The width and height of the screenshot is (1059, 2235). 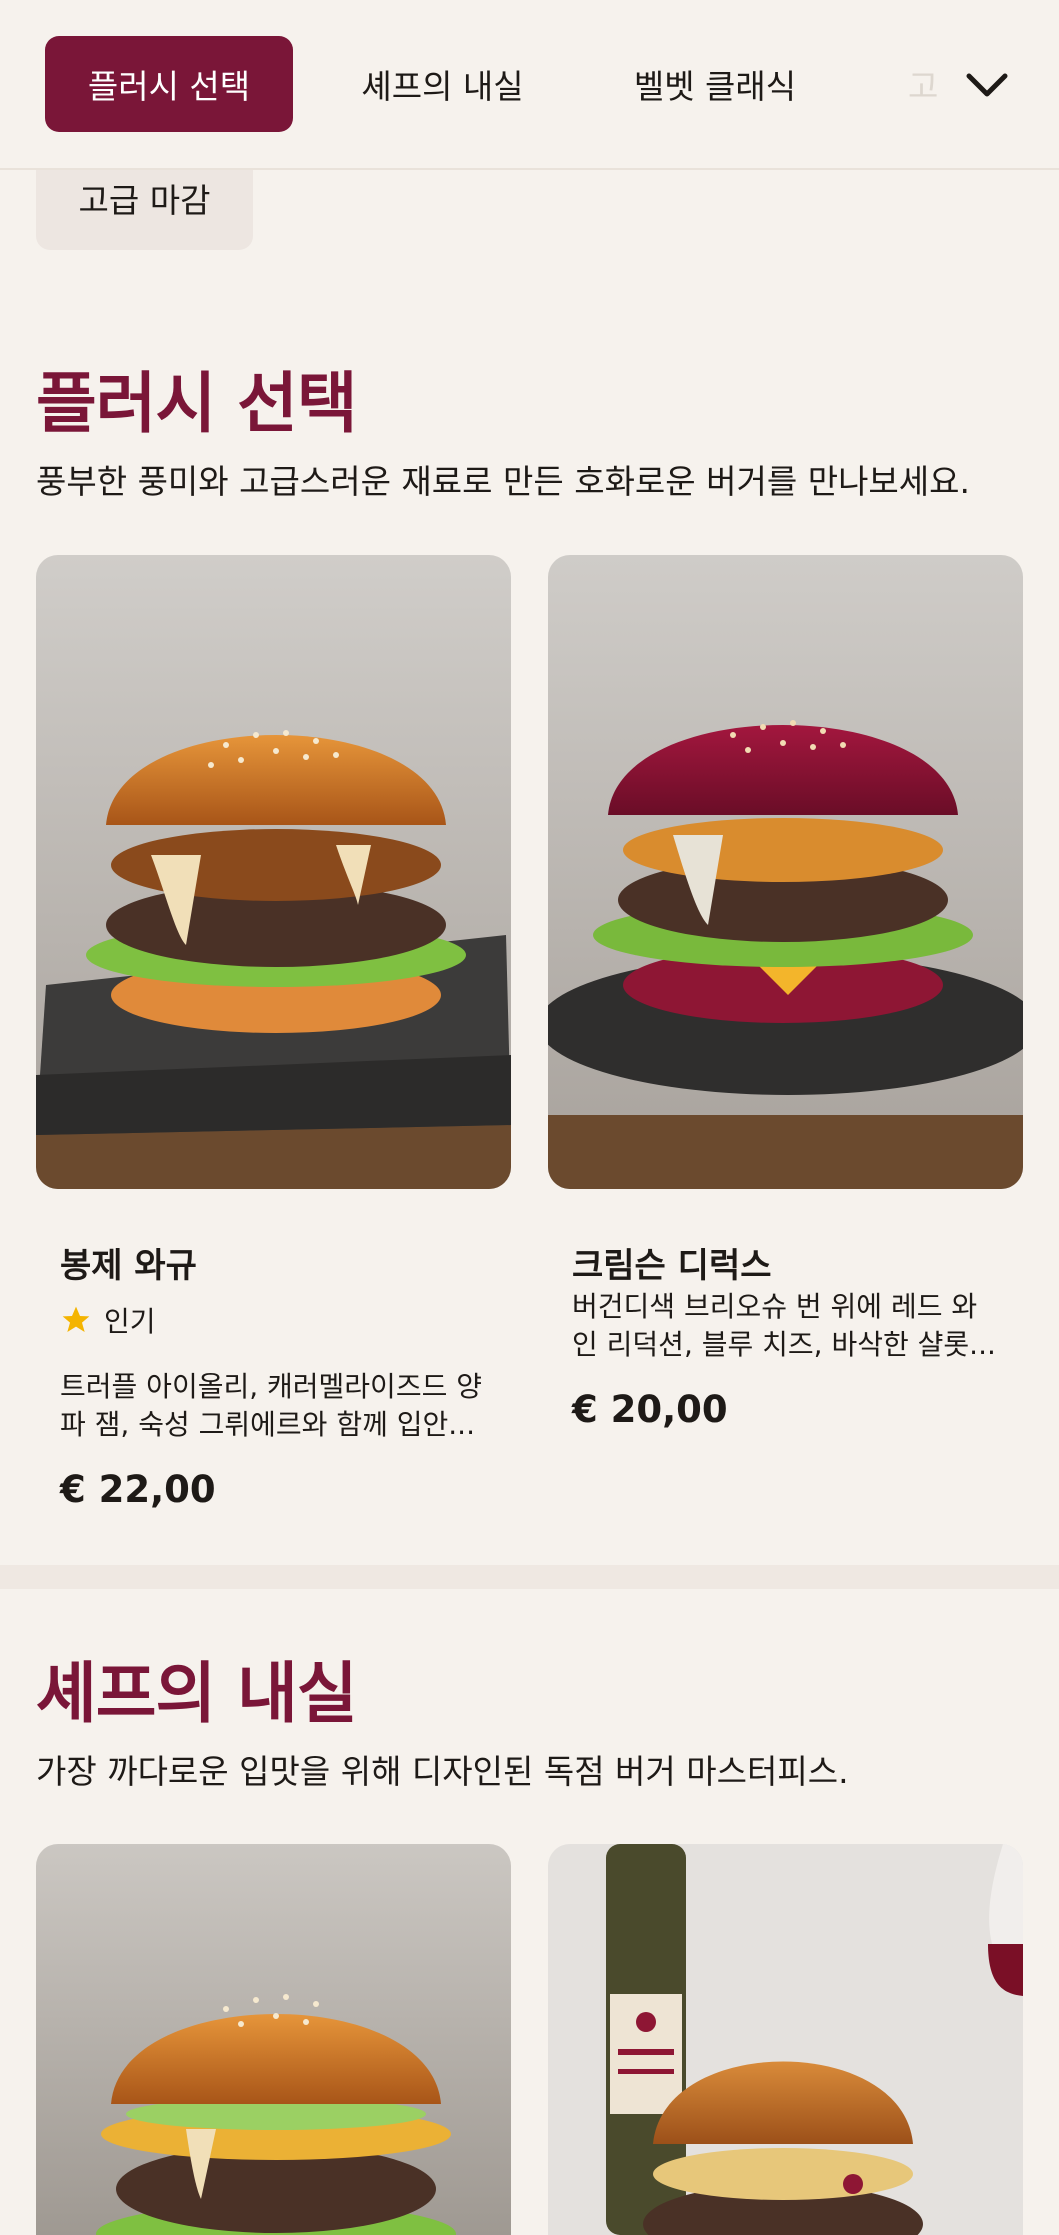 I want to click on tab-velvet-classics: 벨벳 클래식, so click(x=715, y=84).